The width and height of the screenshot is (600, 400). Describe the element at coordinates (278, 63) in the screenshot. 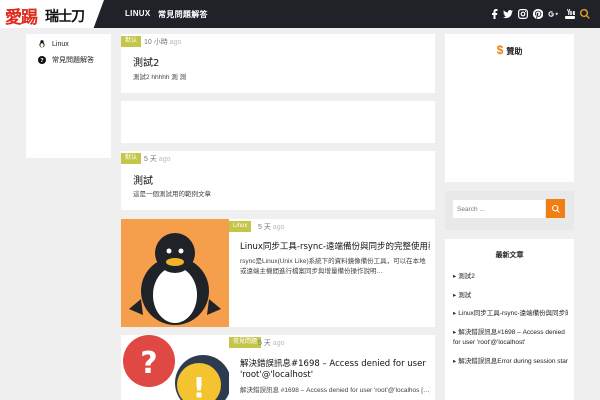

I see `post-card: 默认 10 小時 ago 測試2 測試2 hhhhh 測 測` at that location.